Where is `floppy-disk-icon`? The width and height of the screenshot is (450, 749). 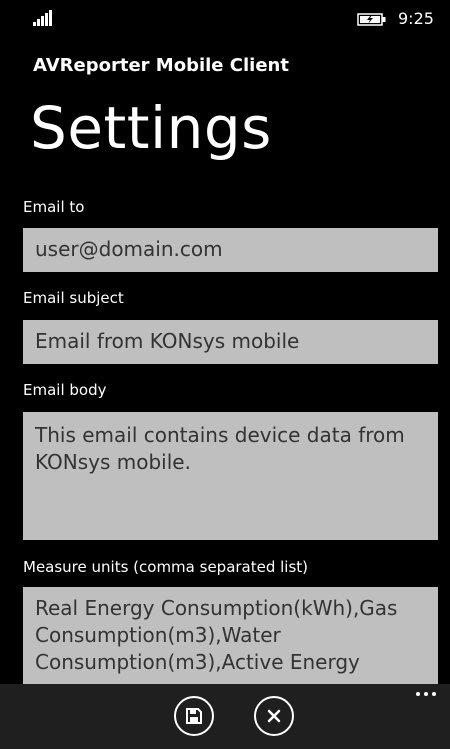
floppy-disk-icon is located at coordinates (194, 716).